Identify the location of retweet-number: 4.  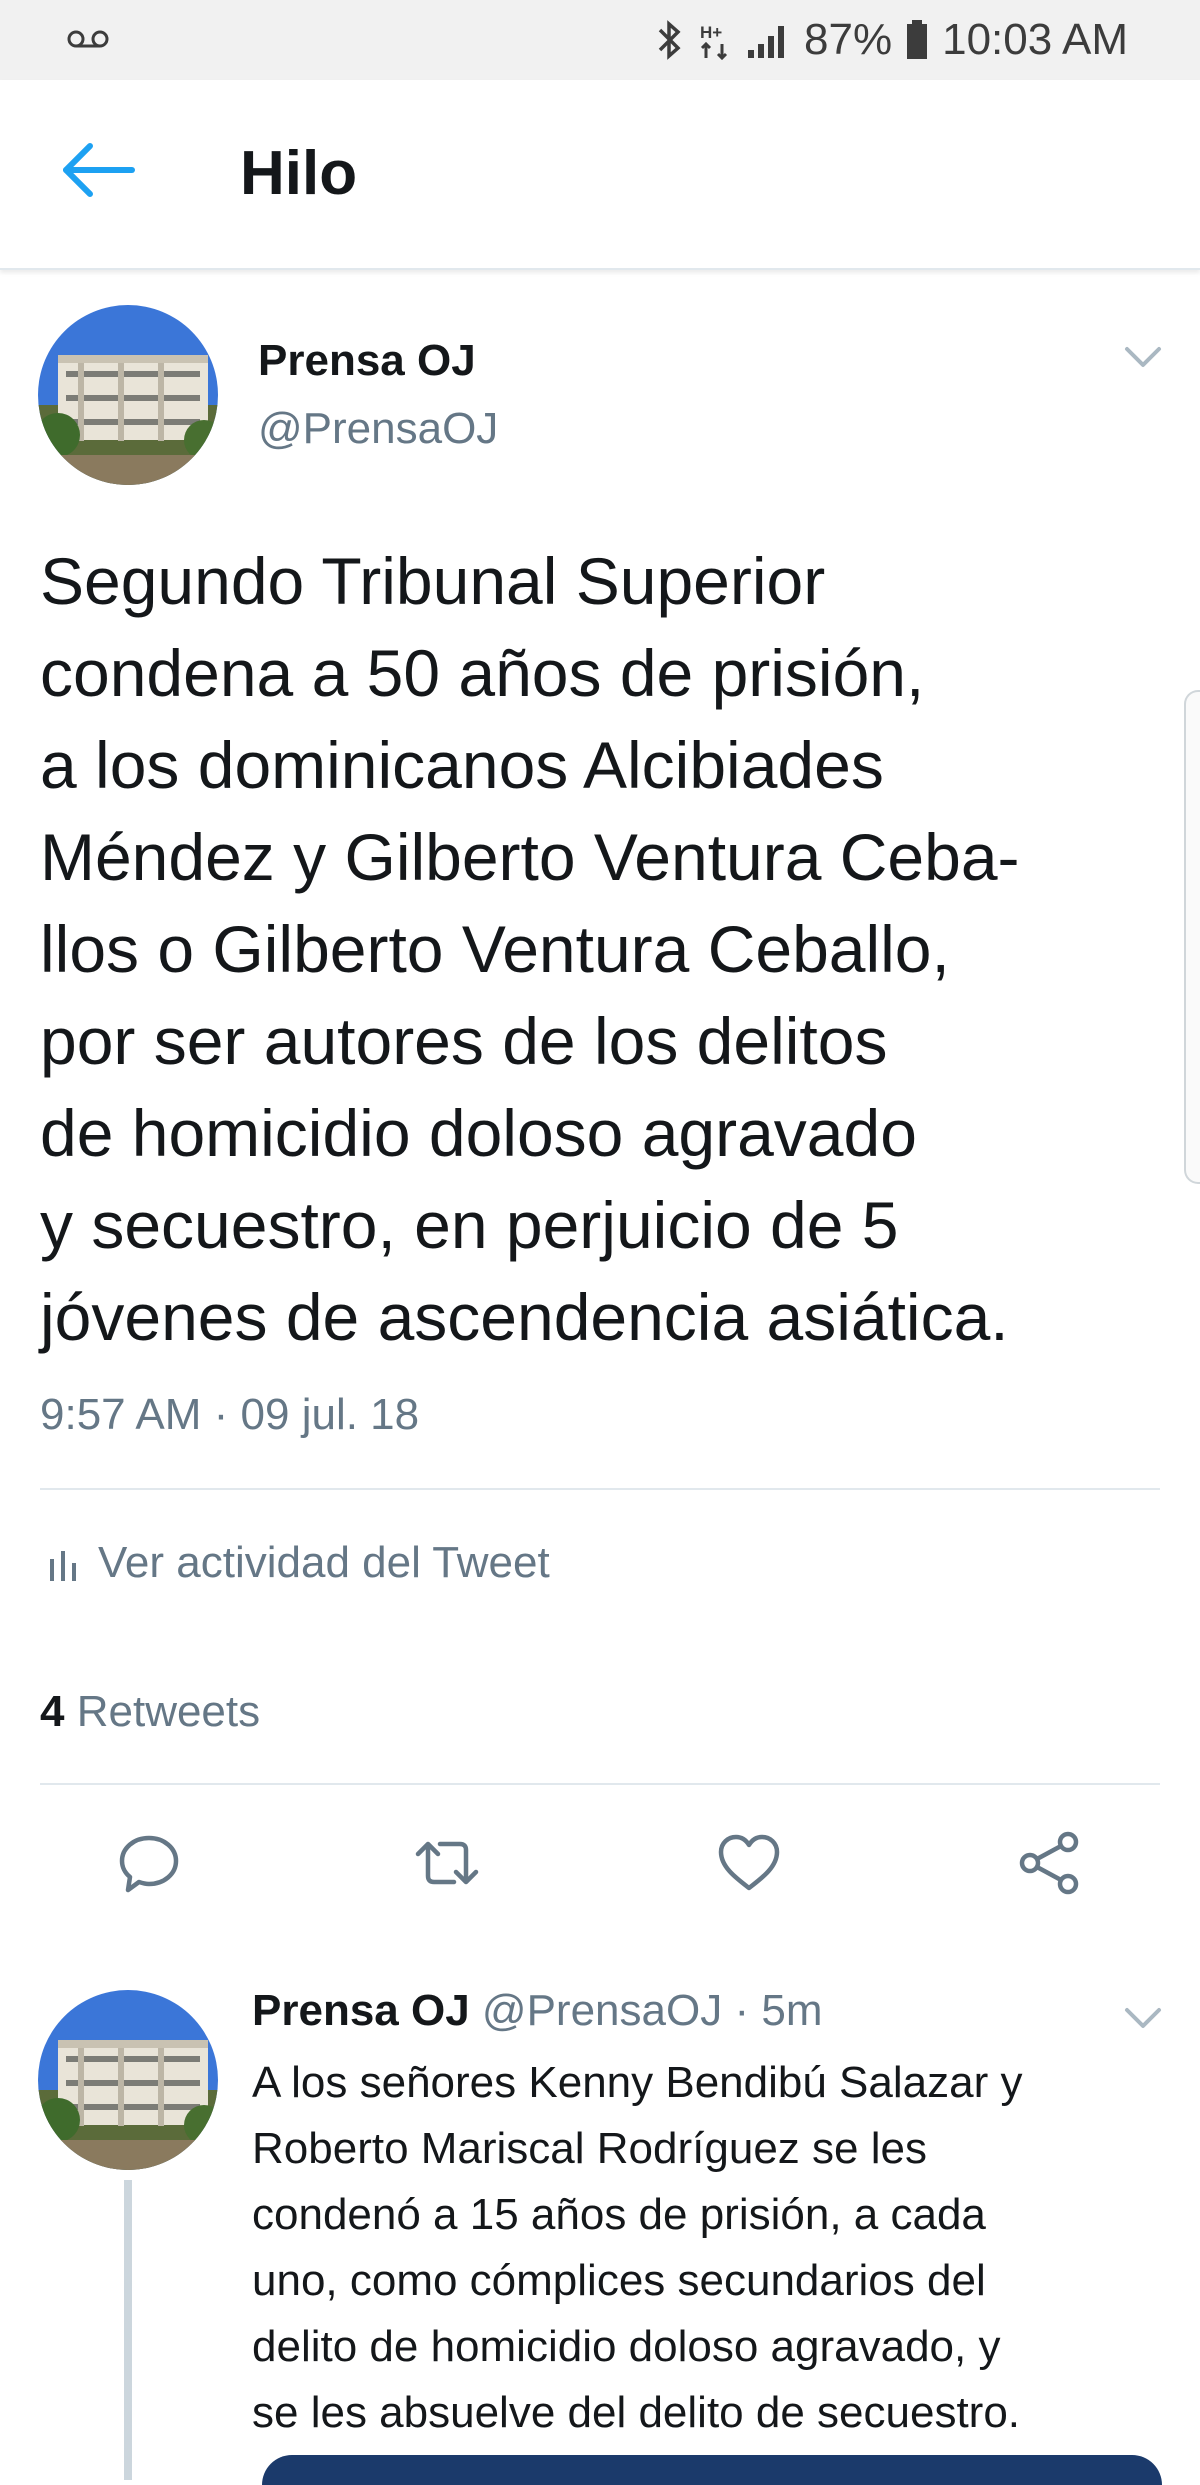
(52, 1711).